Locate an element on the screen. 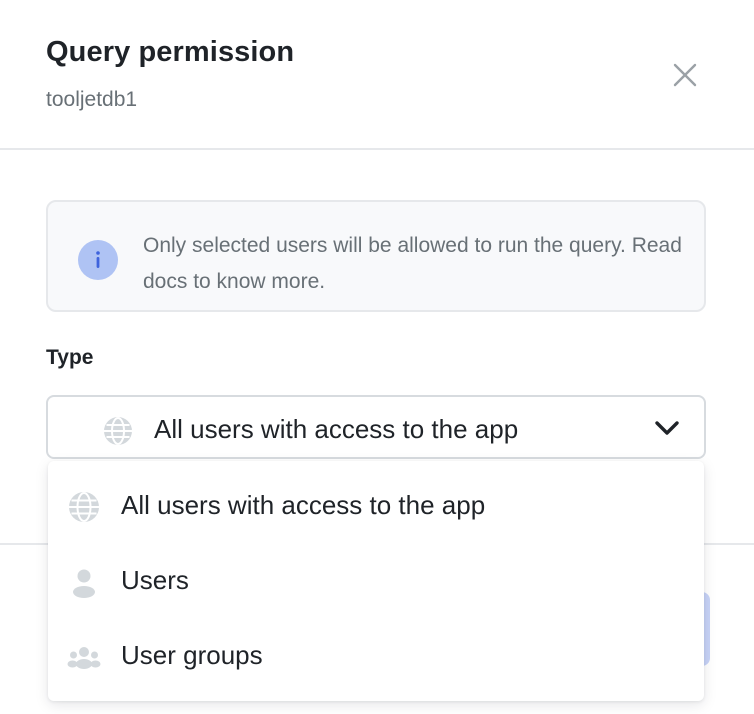  chevron-down-icon is located at coordinates (667, 428).